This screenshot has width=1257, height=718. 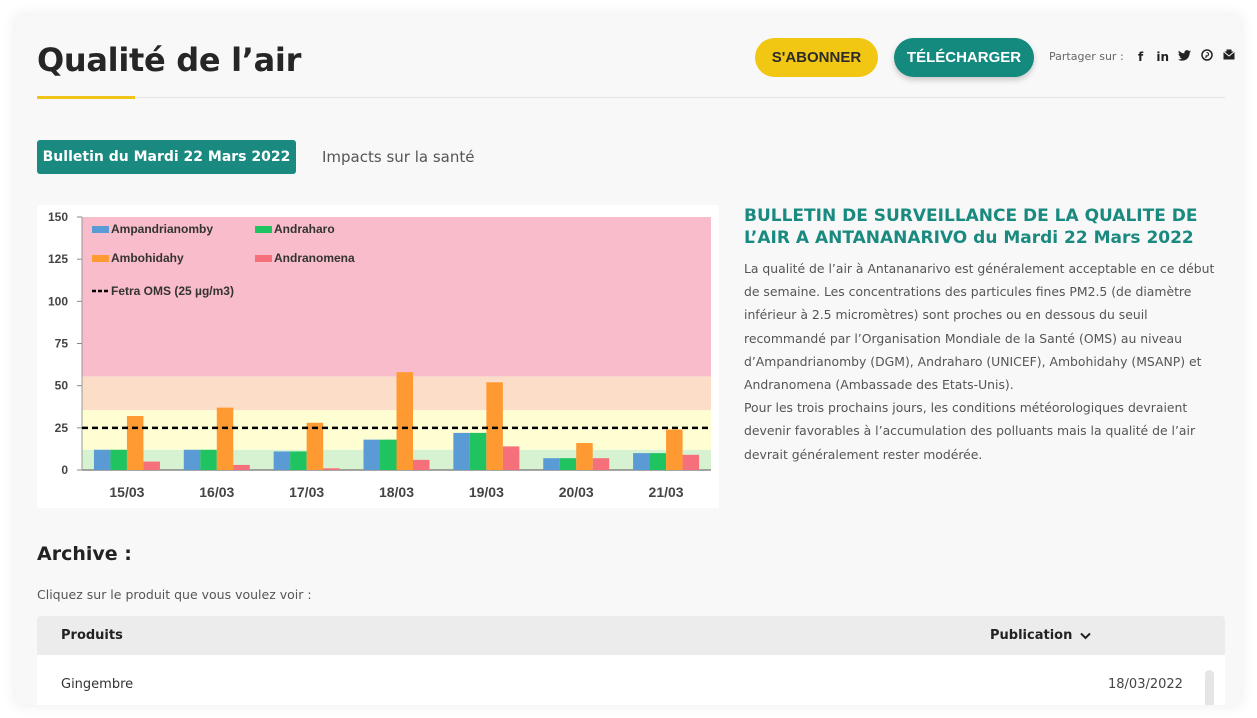 I want to click on page-title: Qualité de l’air, so click(x=169, y=60).